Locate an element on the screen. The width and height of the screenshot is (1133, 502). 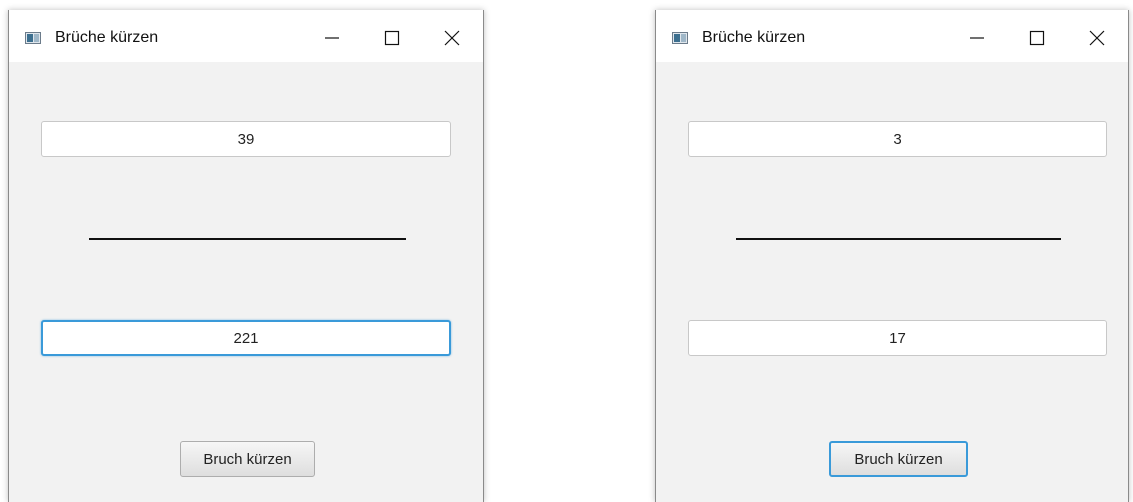
numerator-value: 39 is located at coordinates (246, 139).